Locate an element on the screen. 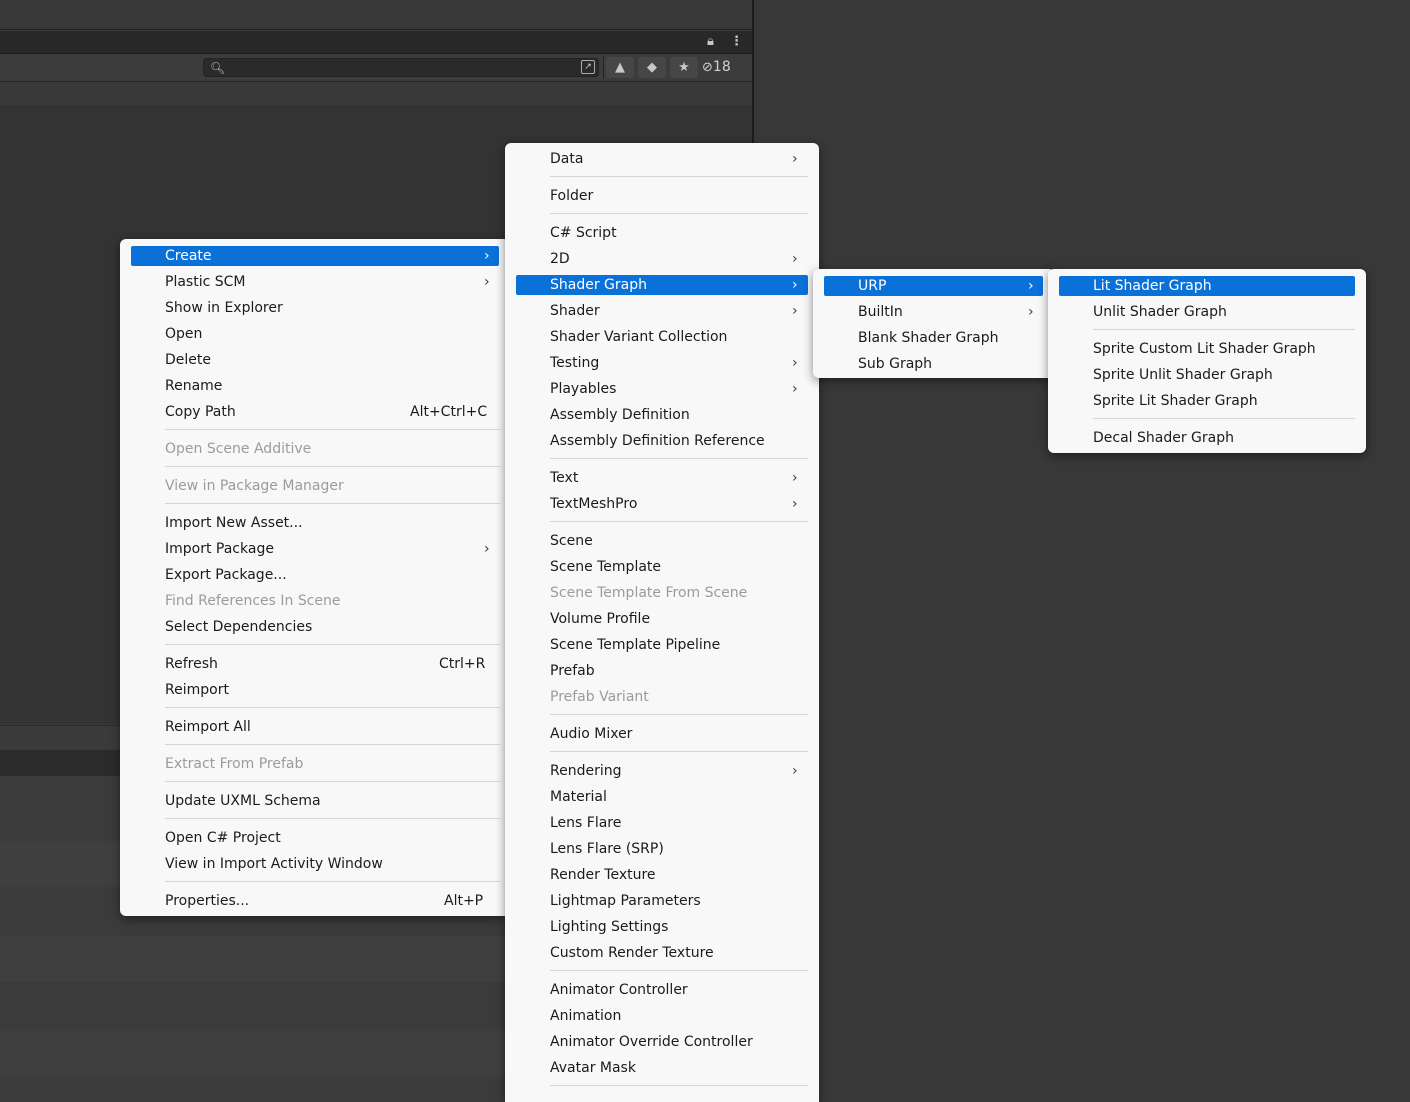 Image resolution: width=1410 pixels, height=1102 pixels. menu-item-delete: Delete is located at coordinates (315, 360).